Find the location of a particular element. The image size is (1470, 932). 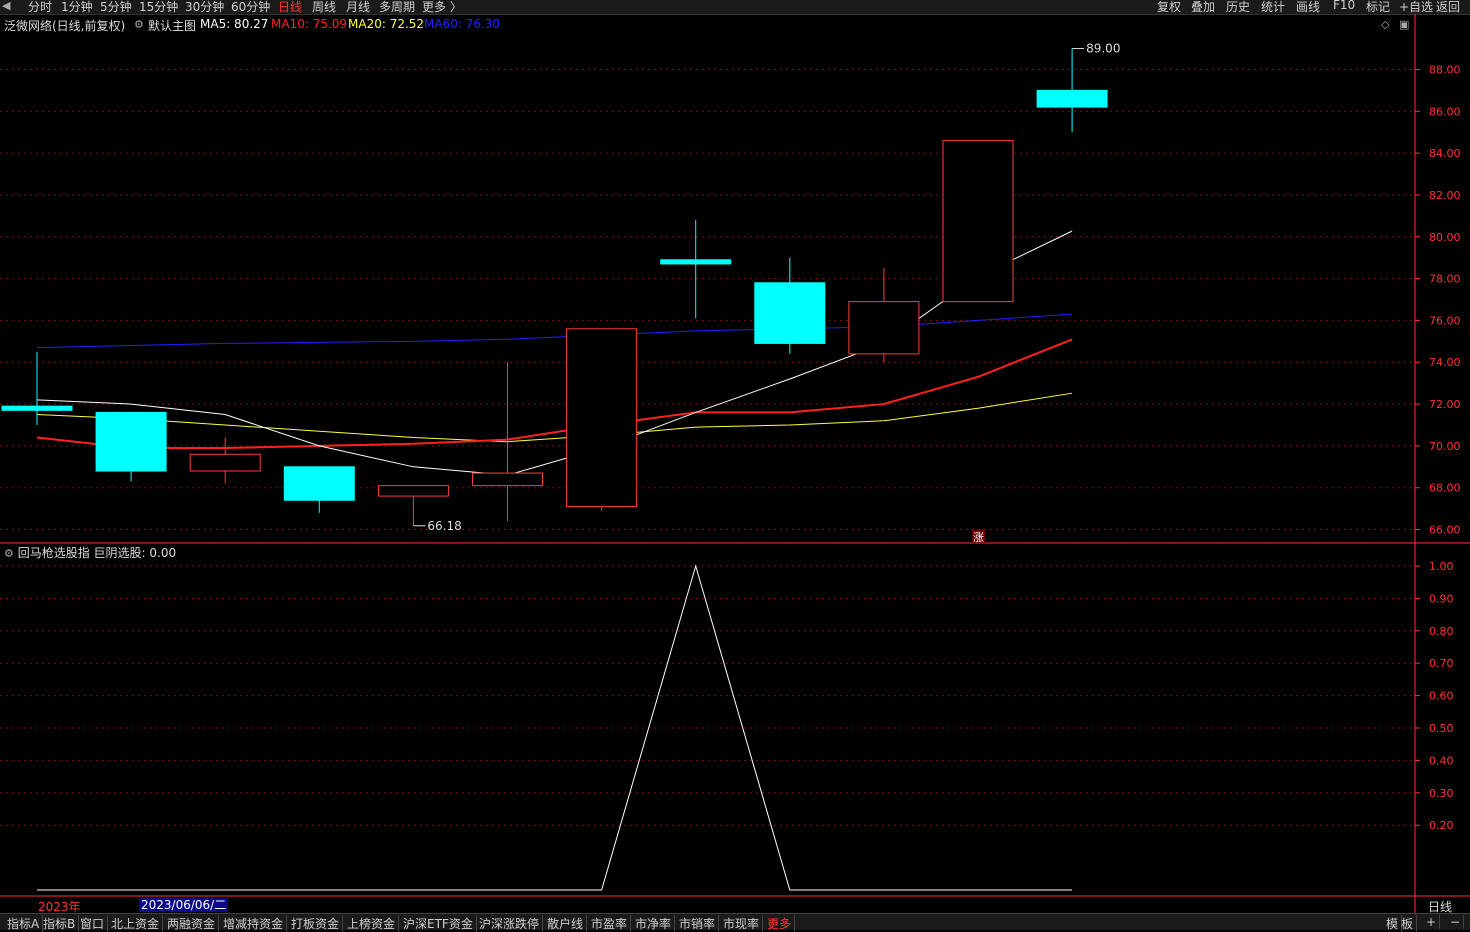

panel-control-2: + is located at coordinates (1432, 922).